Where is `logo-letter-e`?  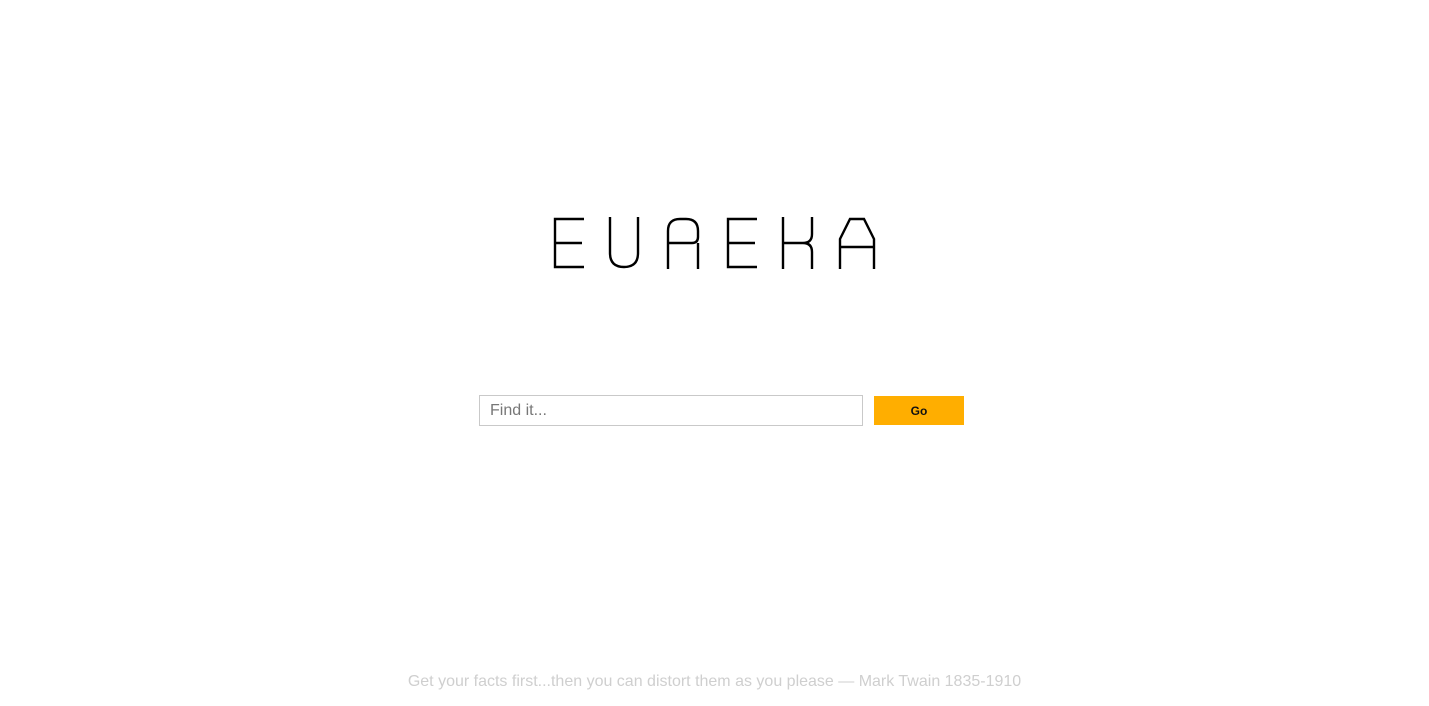 logo-letter-e is located at coordinates (568, 243).